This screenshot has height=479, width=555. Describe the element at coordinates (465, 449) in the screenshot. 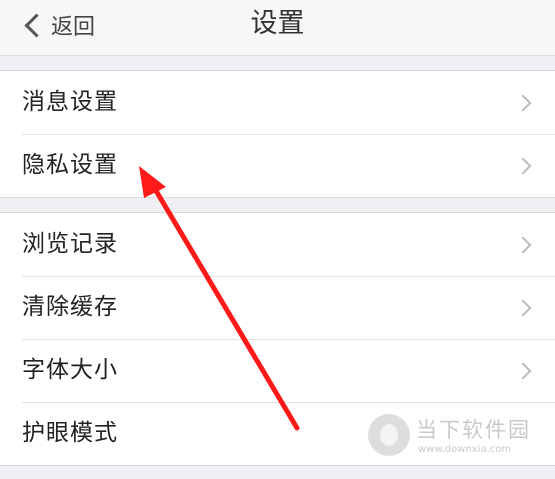

I see `watermark-url: www.downxia.com` at that location.